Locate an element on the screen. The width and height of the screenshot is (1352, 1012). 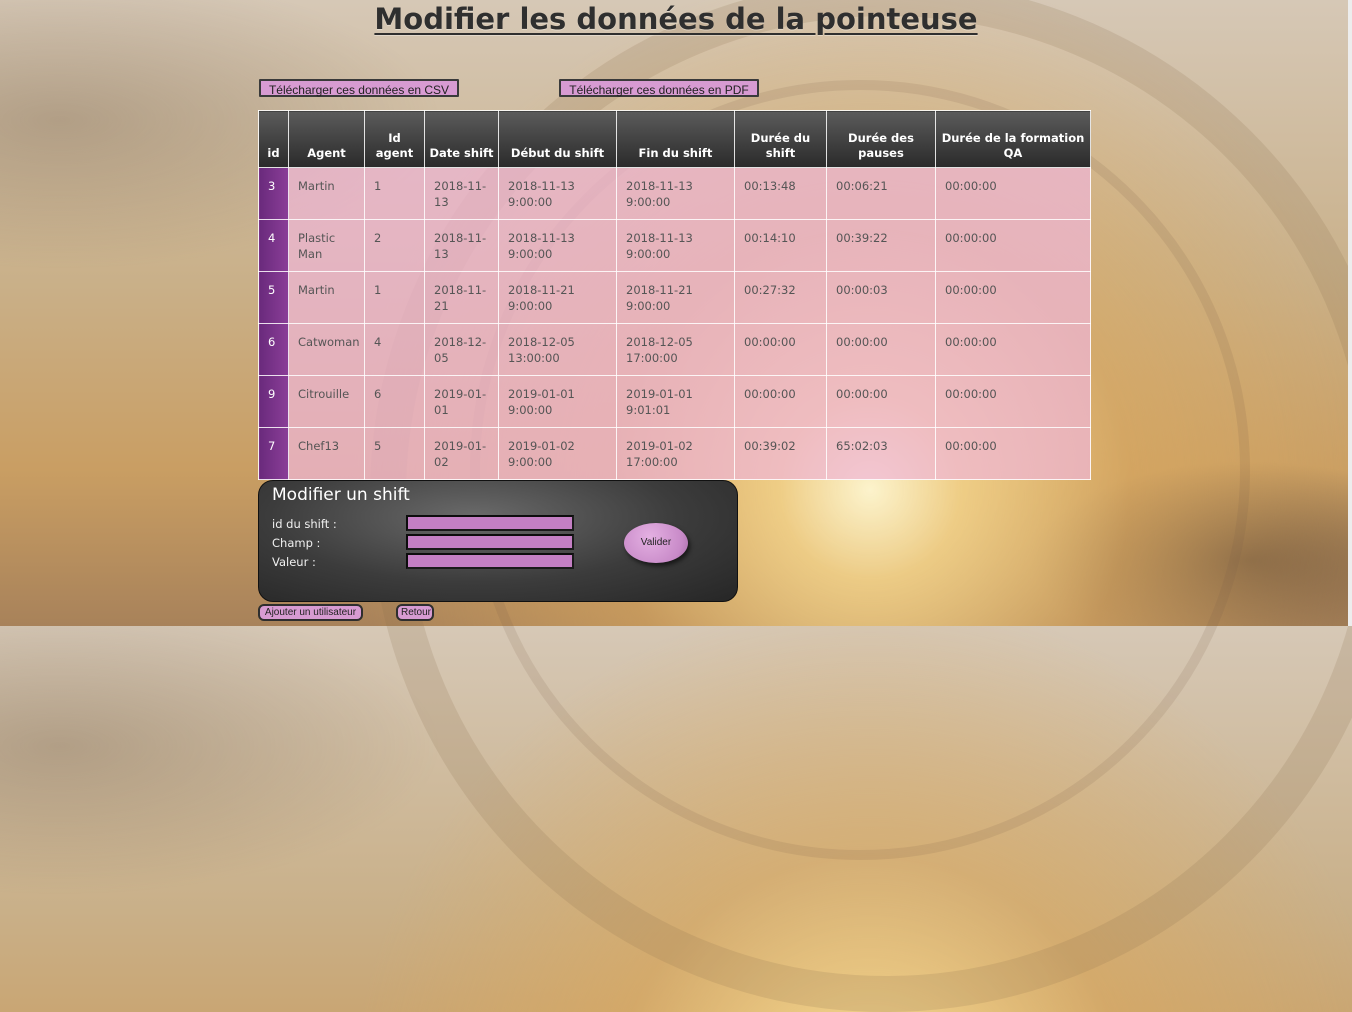
cell-agent: Chef13 is located at coordinates (326, 453).